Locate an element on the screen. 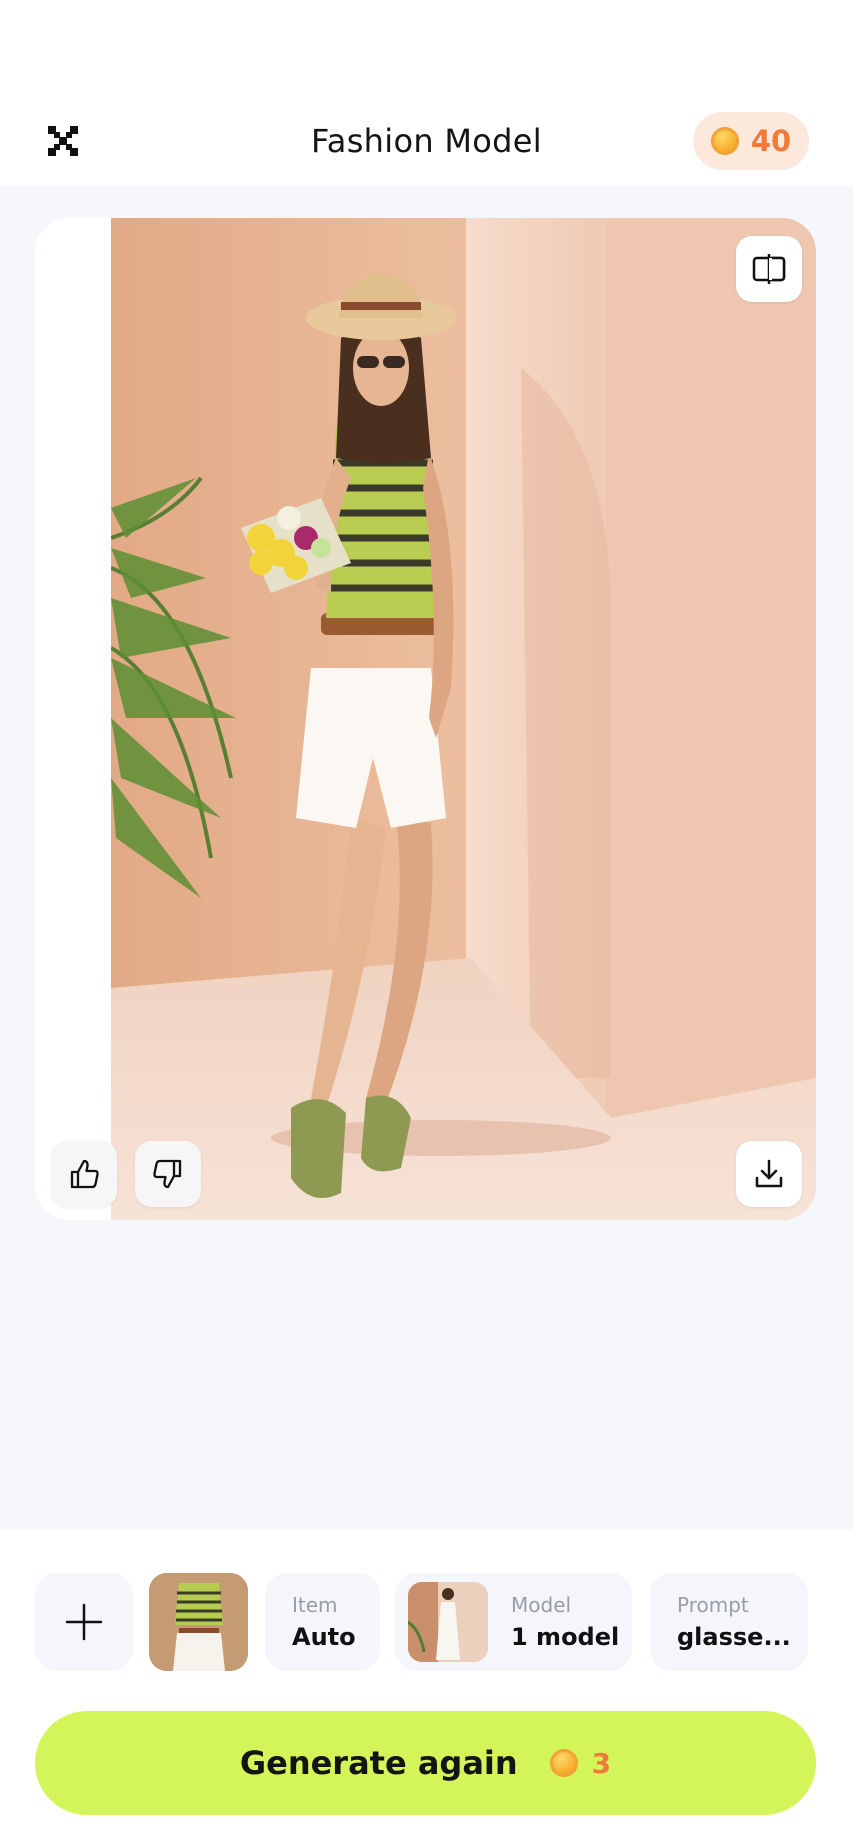 The image size is (853, 1844). like-button is located at coordinates (84, 1174).